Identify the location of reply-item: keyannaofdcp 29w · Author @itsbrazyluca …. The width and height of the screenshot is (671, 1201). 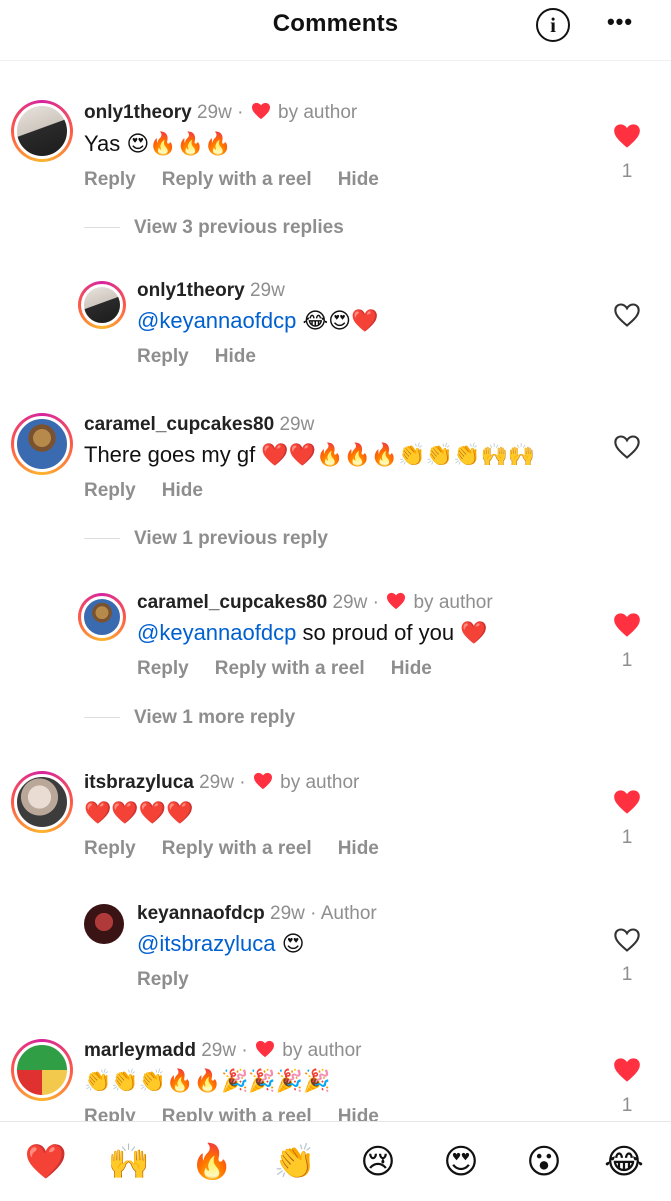
(335, 949).